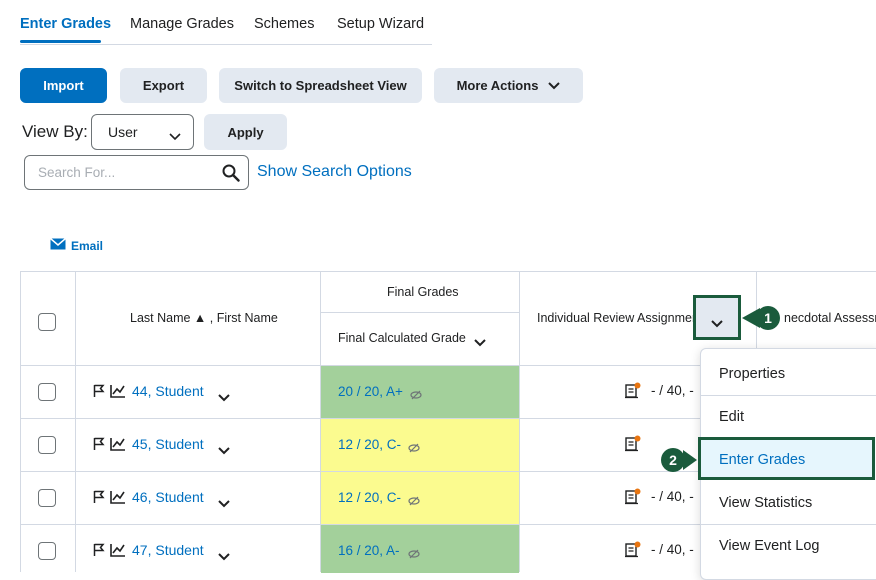  I want to click on name-column-header: Last Name ▲ , First Name, so click(204, 318).